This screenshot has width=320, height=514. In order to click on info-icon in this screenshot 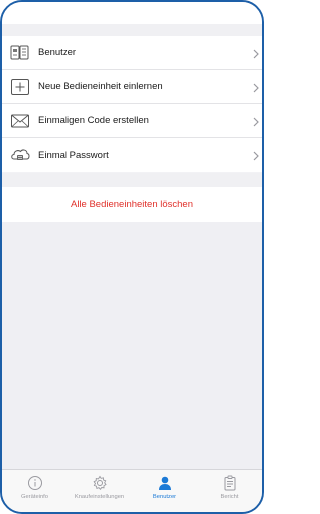, I will do `click(35, 483)`.